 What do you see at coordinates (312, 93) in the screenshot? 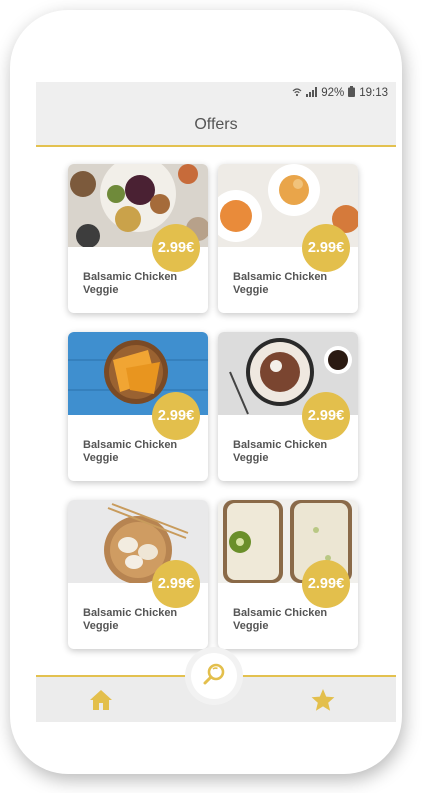
I see `signal-icon` at bounding box center [312, 93].